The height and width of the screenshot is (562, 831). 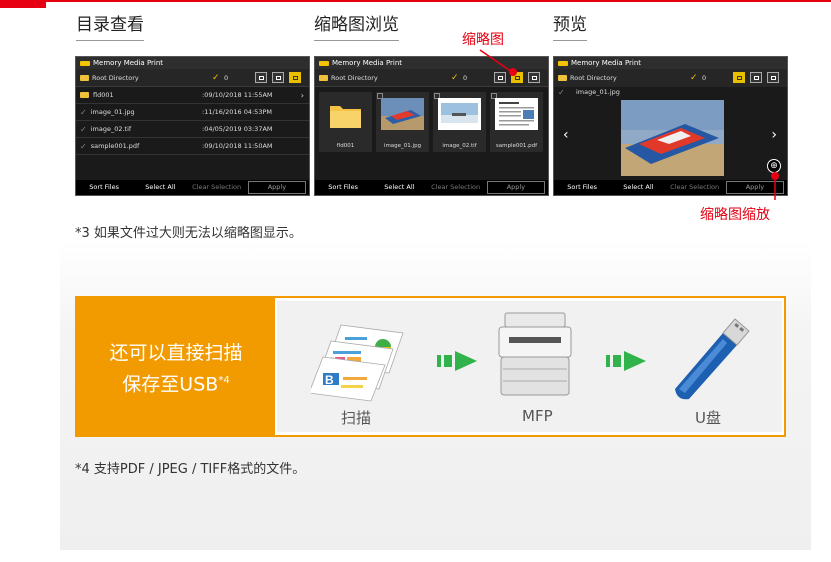 What do you see at coordinates (192, 129) in the screenshot?
I see `list-item: ✓ image_02.tif :04/05/2019 03:37AM` at bounding box center [192, 129].